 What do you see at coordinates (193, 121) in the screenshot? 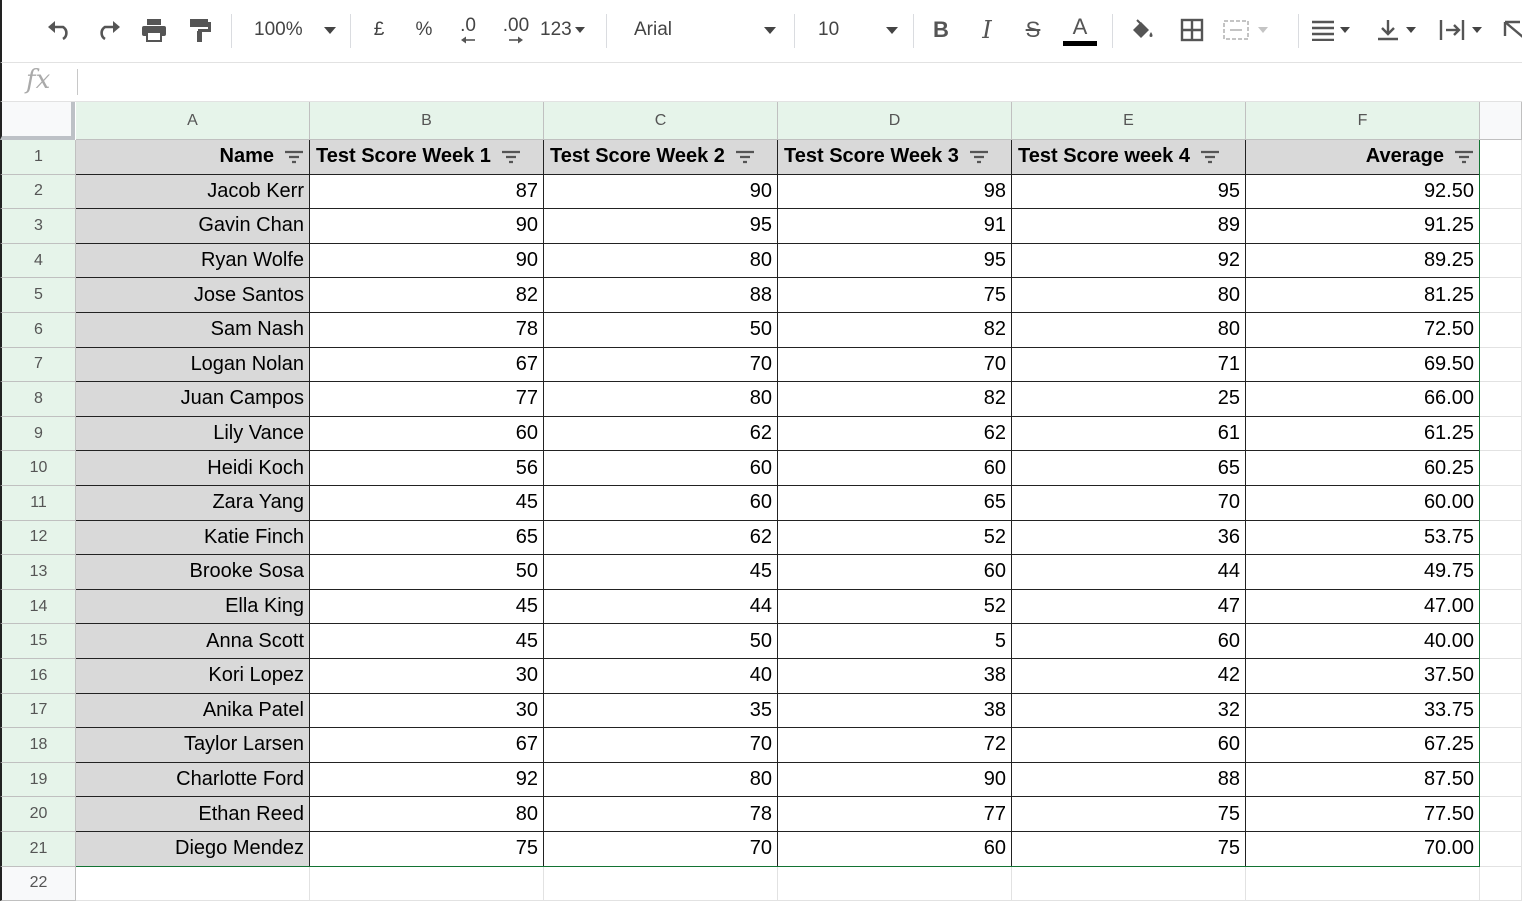
I see `column-header-a: A` at bounding box center [193, 121].